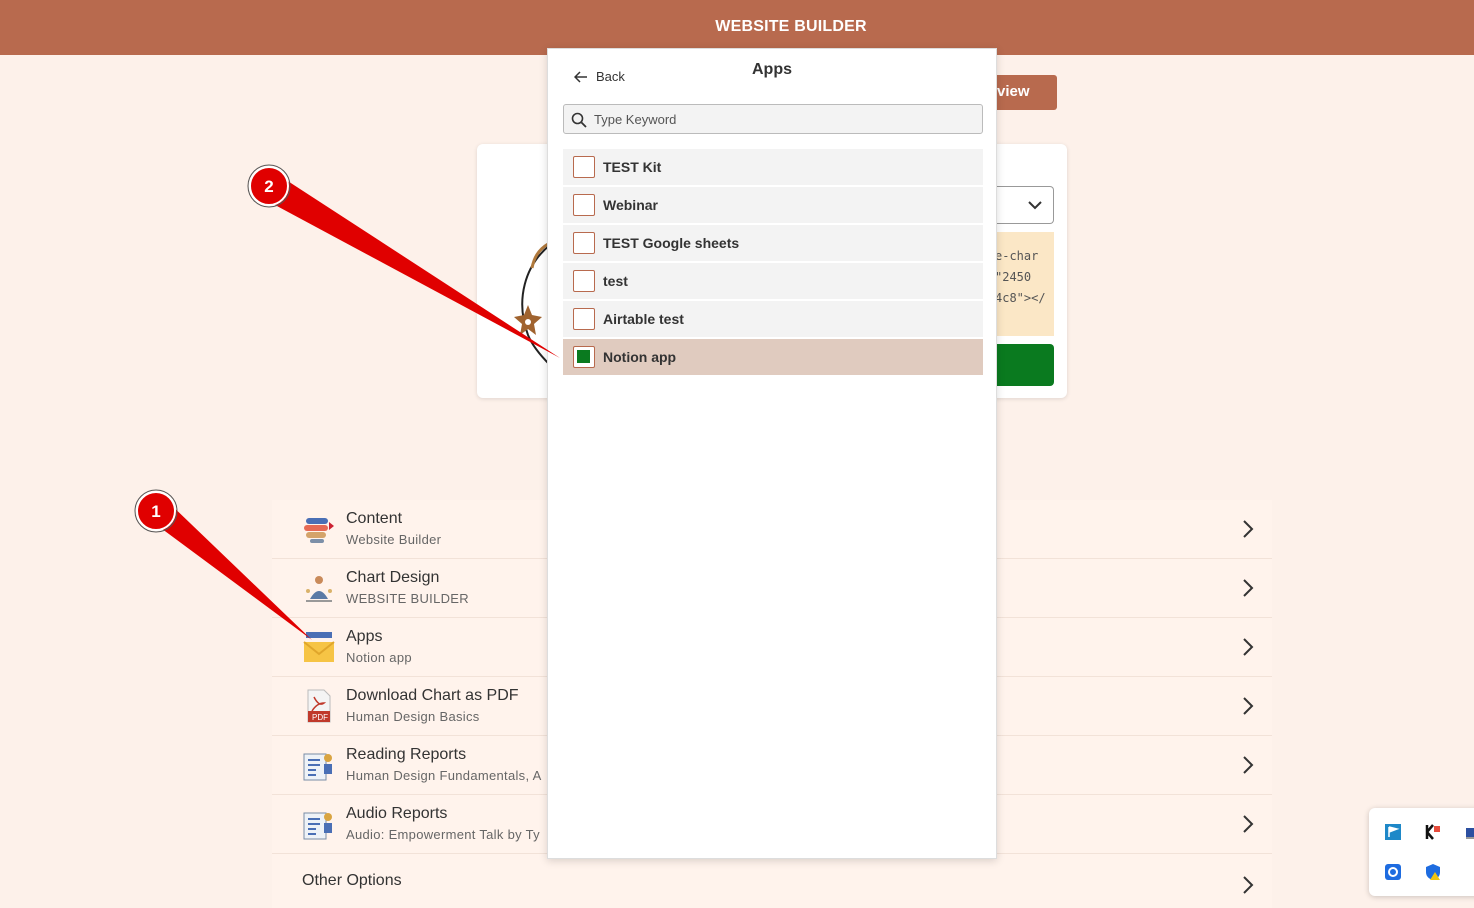 The image size is (1474, 908). I want to click on app-label: Airtable test, so click(643, 319).